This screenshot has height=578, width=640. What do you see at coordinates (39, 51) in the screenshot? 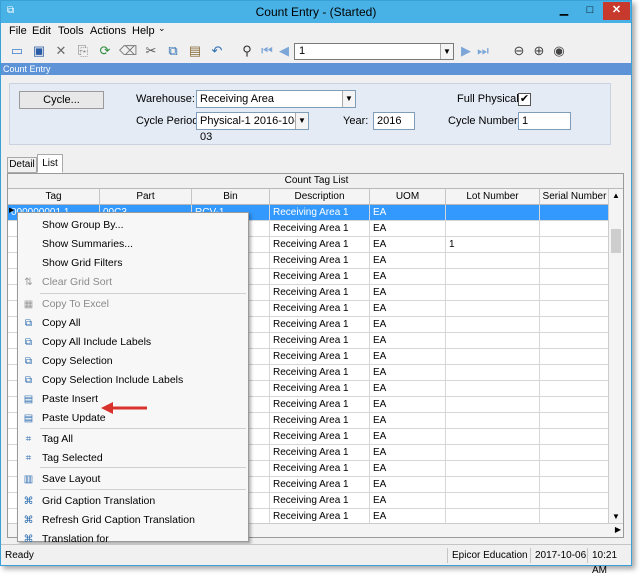
I see `save-icon: ▣` at bounding box center [39, 51].